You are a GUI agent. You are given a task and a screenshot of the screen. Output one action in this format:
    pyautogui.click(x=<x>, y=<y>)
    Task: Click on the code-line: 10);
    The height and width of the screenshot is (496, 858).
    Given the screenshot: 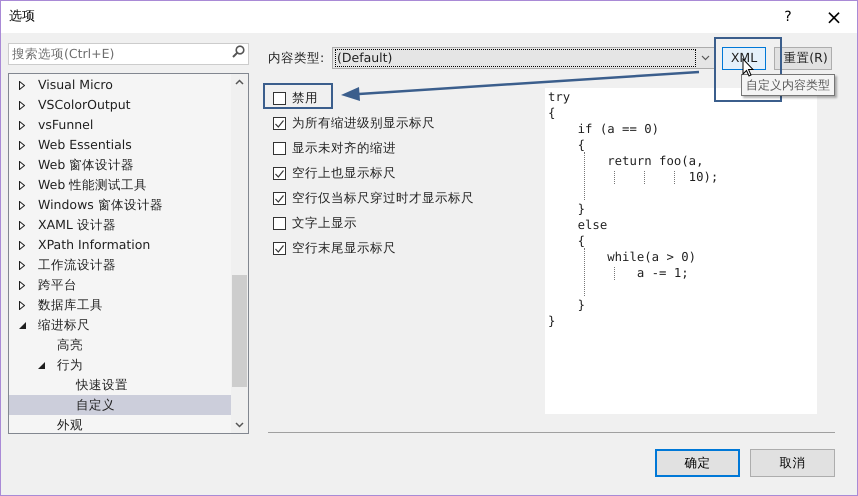 What is the action you would take?
    pyautogui.click(x=703, y=177)
    